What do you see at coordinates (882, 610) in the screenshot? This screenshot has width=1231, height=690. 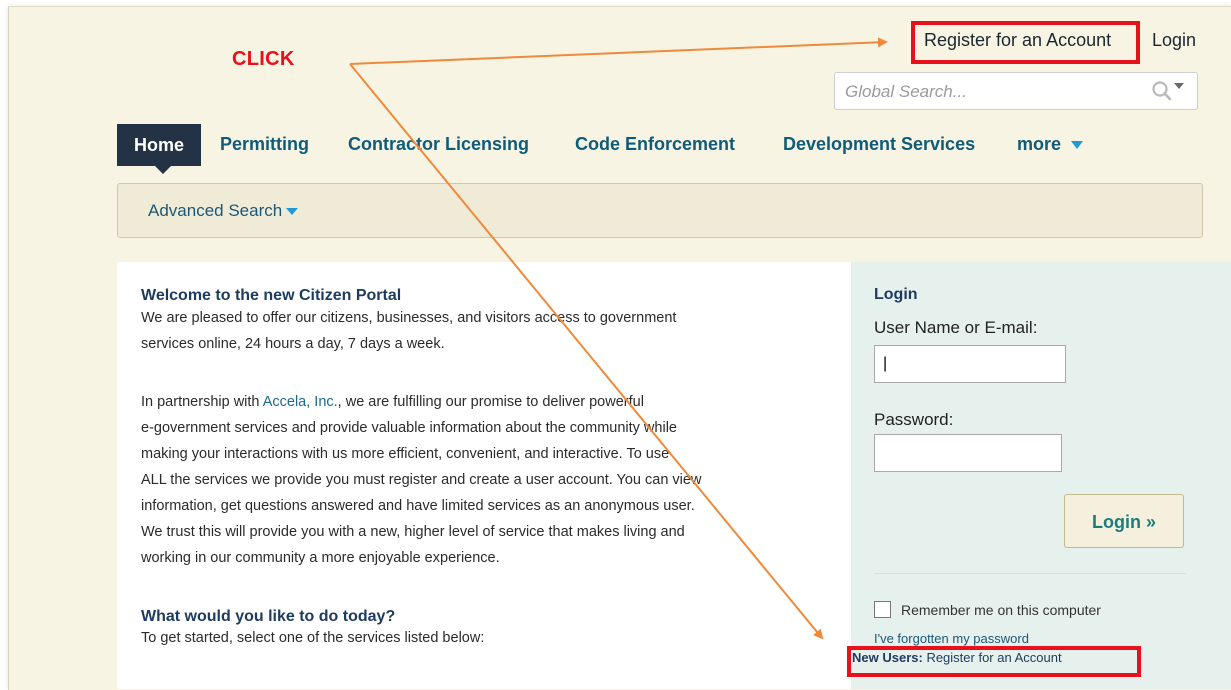 I see `remember-me-checkbox` at bounding box center [882, 610].